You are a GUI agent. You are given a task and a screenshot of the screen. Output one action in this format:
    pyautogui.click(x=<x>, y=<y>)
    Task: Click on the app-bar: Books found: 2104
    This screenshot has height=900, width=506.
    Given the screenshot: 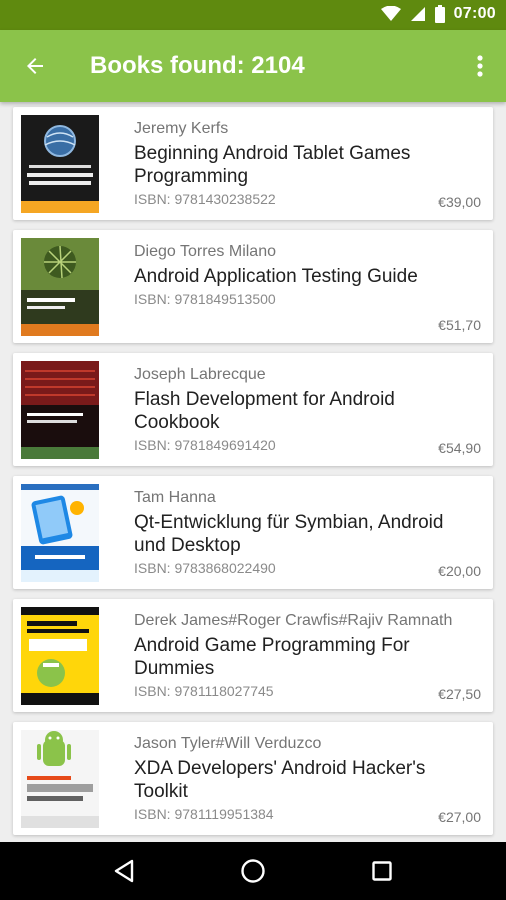 What is the action you would take?
    pyautogui.click(x=253, y=66)
    